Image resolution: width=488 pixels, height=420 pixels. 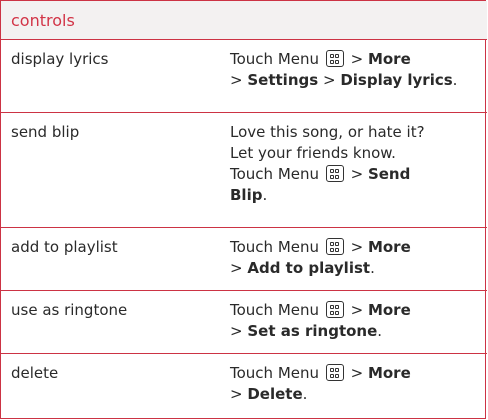 What do you see at coordinates (355, 258) in the screenshot?
I see `row-instruction: Touch Menu > More > Add to playlist.` at bounding box center [355, 258].